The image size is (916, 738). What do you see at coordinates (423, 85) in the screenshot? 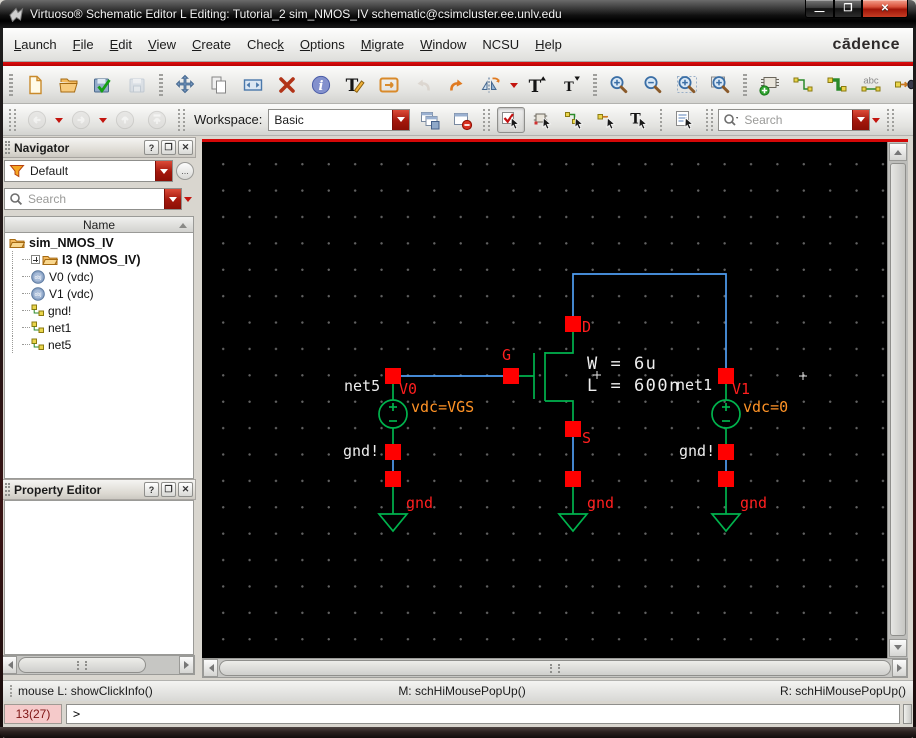
I see `undo-button` at bounding box center [423, 85].